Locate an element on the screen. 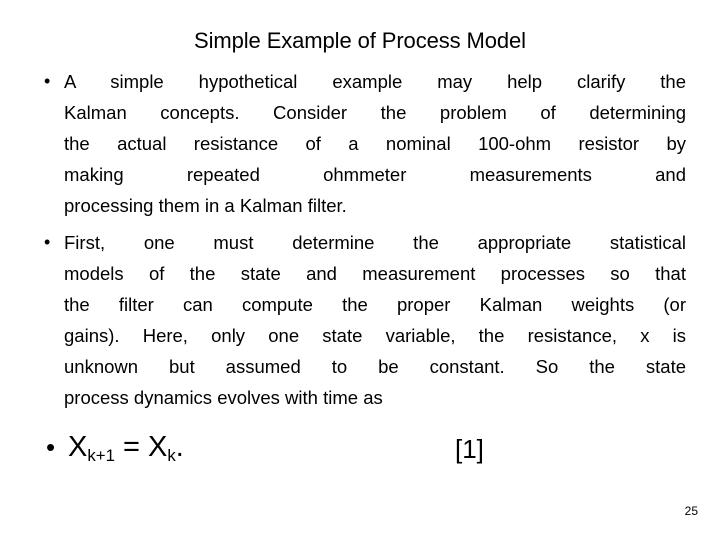 The image size is (720, 540). equation-rhs-base: X is located at coordinates (157, 447).